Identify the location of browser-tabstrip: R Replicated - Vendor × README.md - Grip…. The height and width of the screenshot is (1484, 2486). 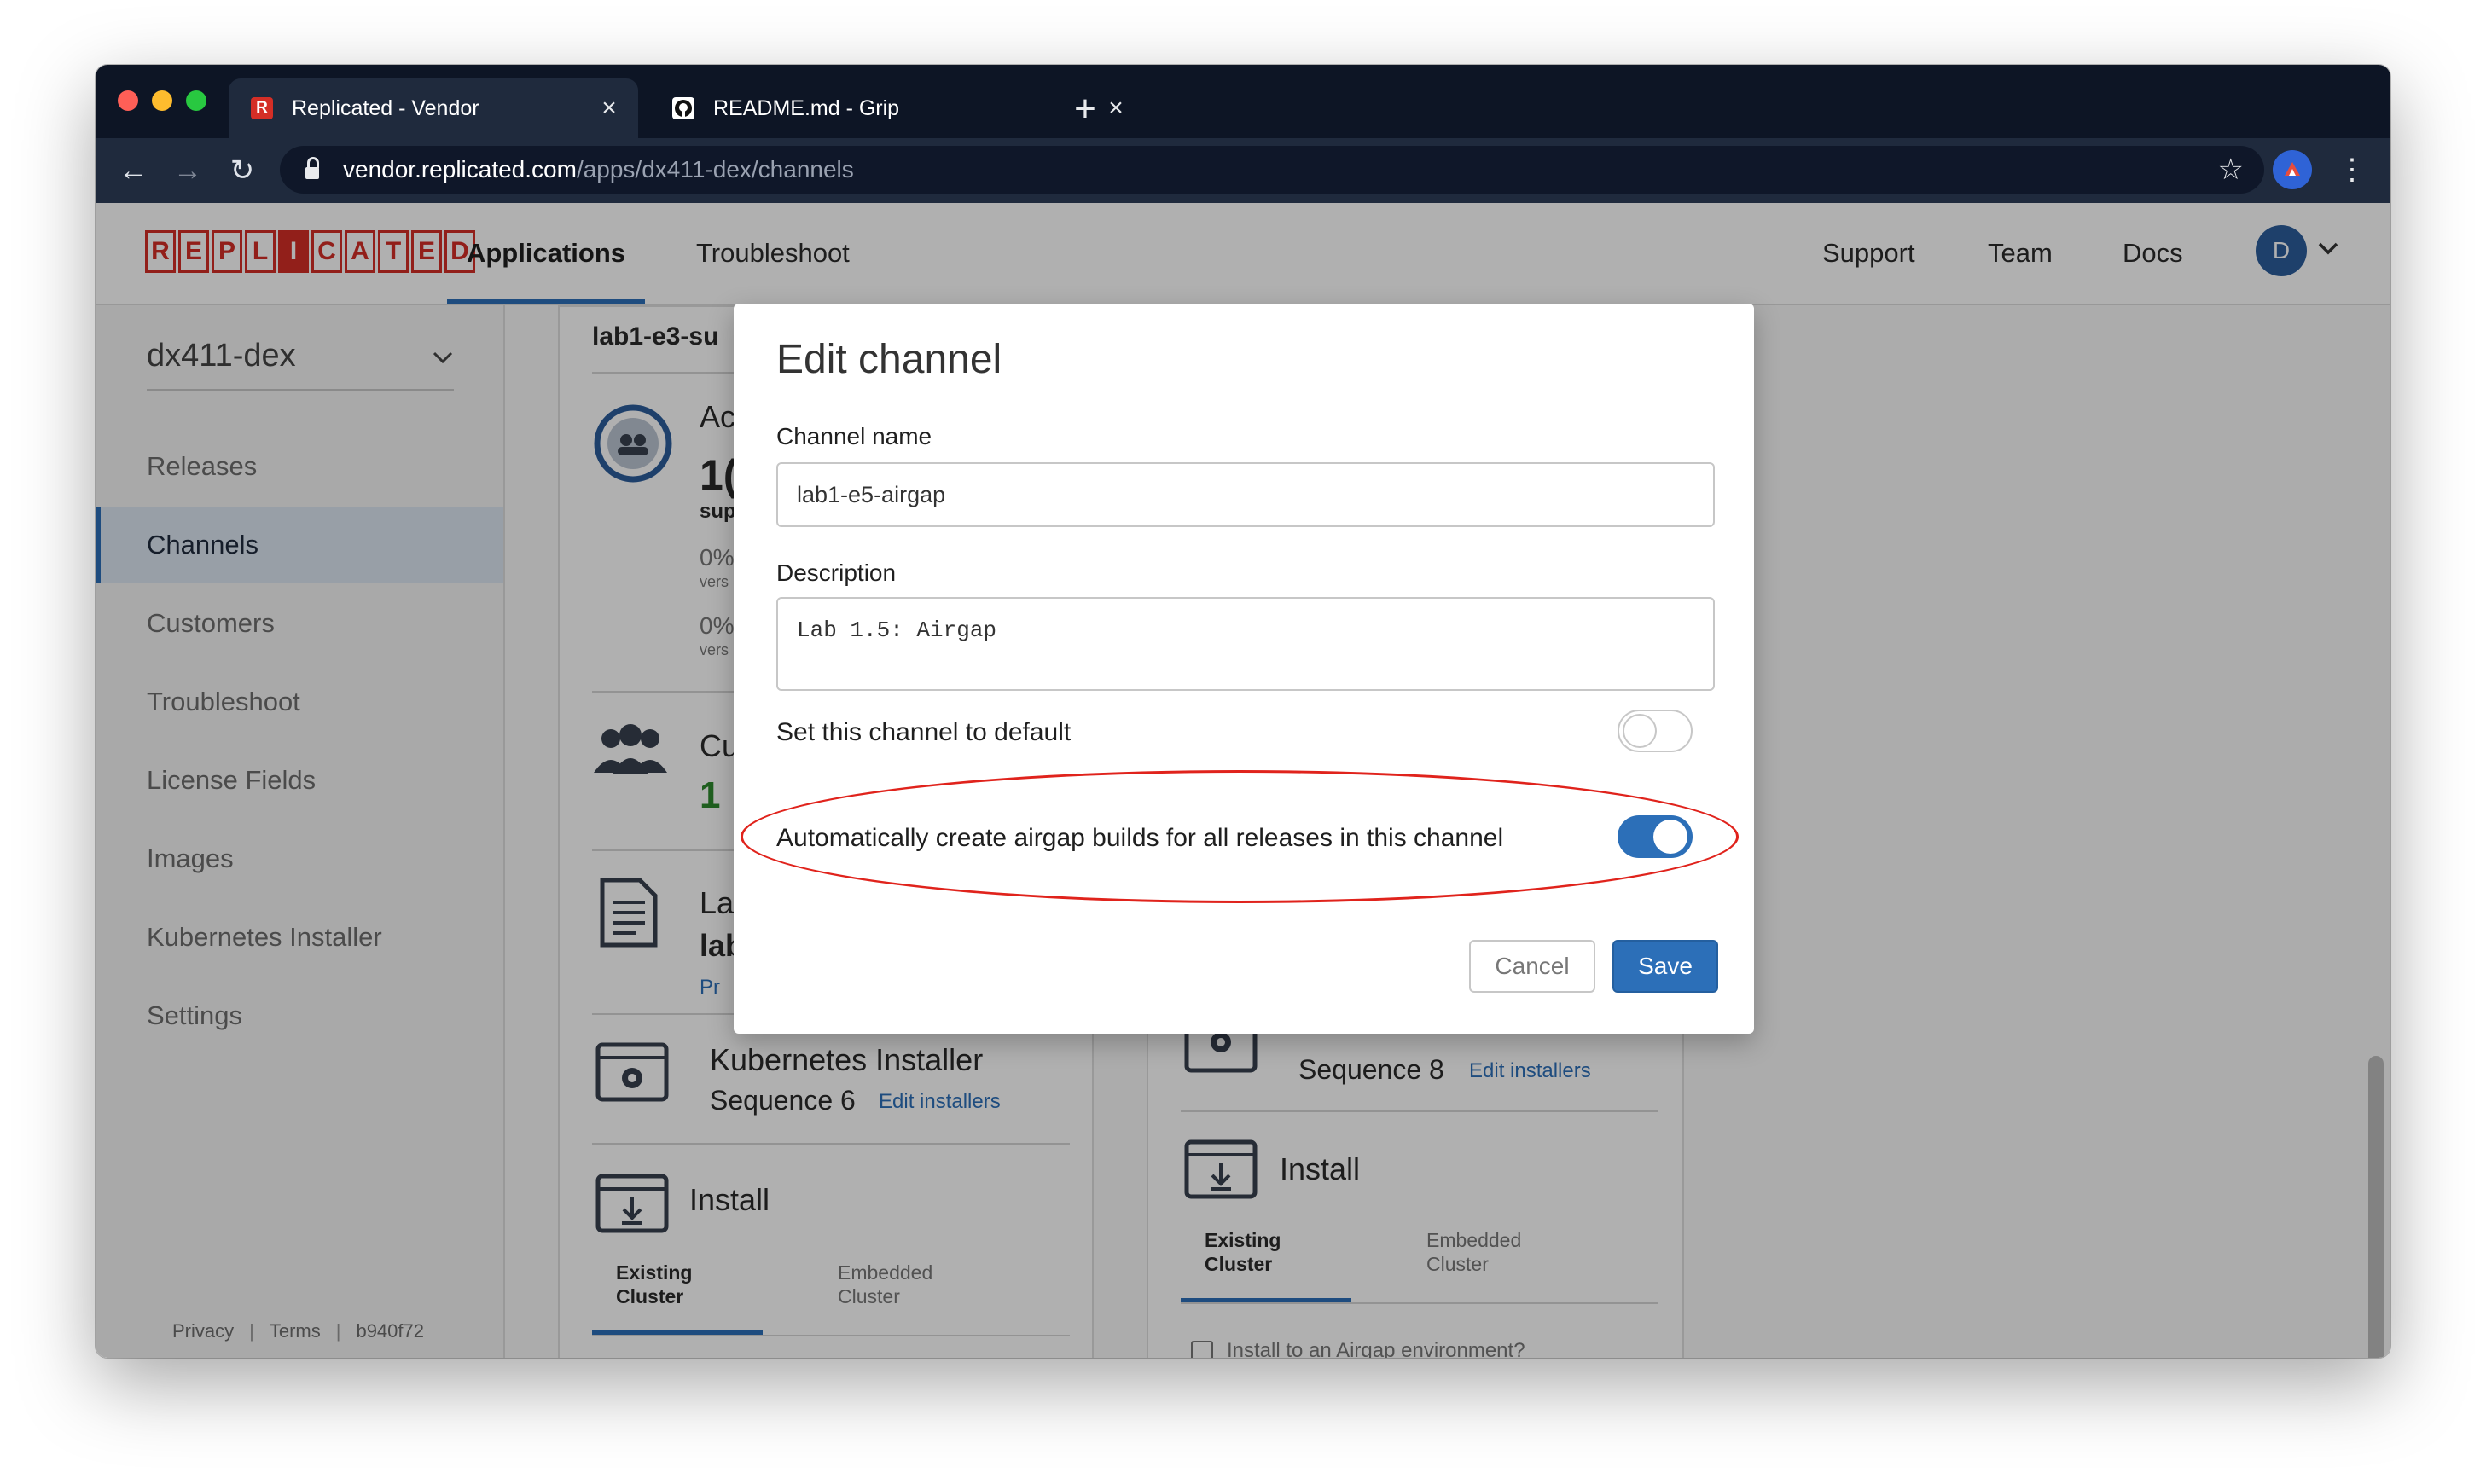
(1243, 101).